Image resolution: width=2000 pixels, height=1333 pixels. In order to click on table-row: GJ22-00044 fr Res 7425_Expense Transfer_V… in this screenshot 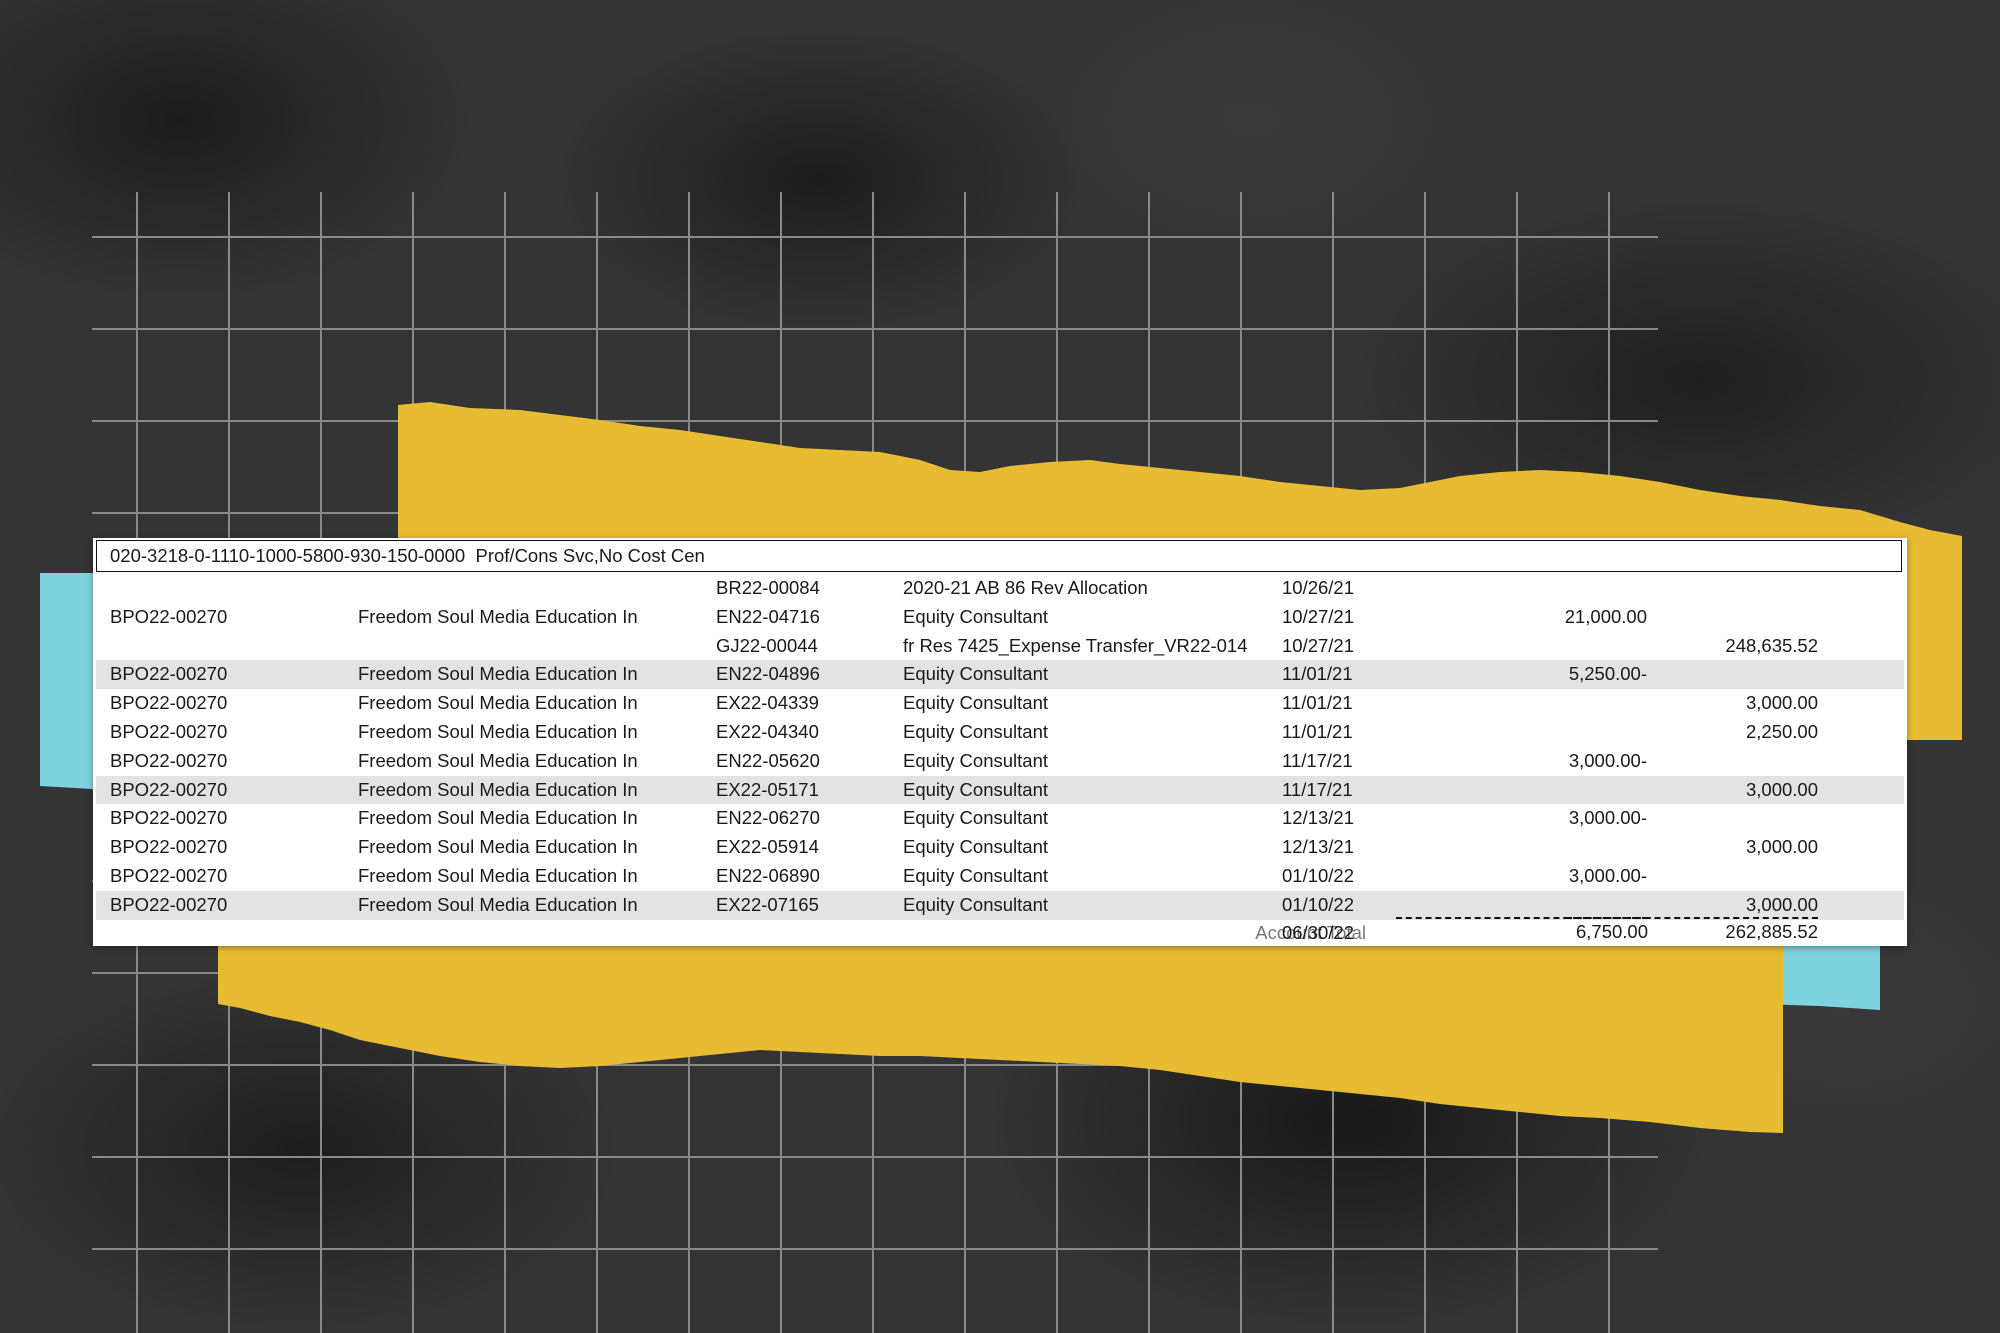, I will do `click(1000, 646)`.